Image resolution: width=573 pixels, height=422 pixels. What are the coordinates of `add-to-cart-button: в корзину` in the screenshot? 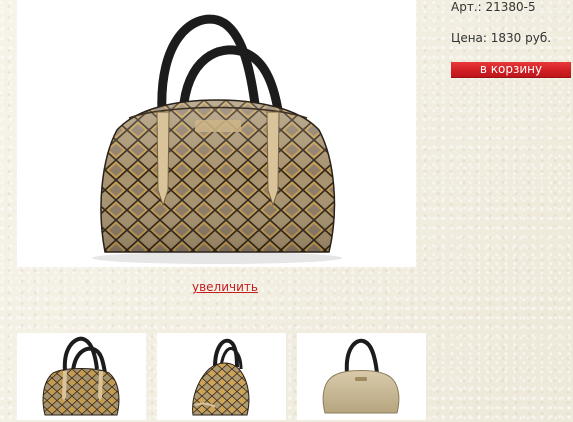 It's located at (511, 70).